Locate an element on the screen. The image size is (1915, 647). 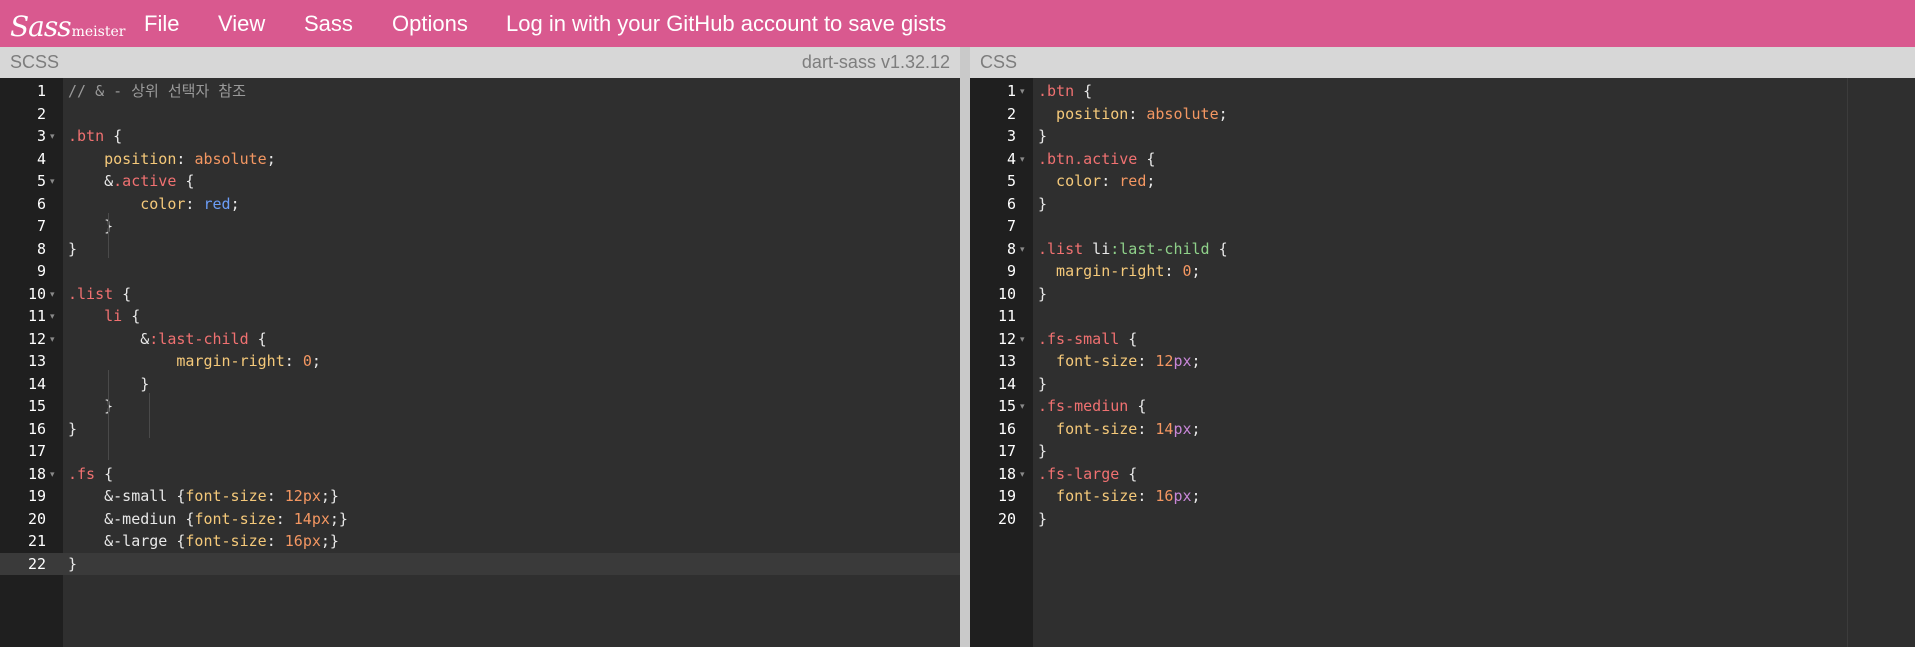
code-token: 16 is located at coordinates (1164, 496).